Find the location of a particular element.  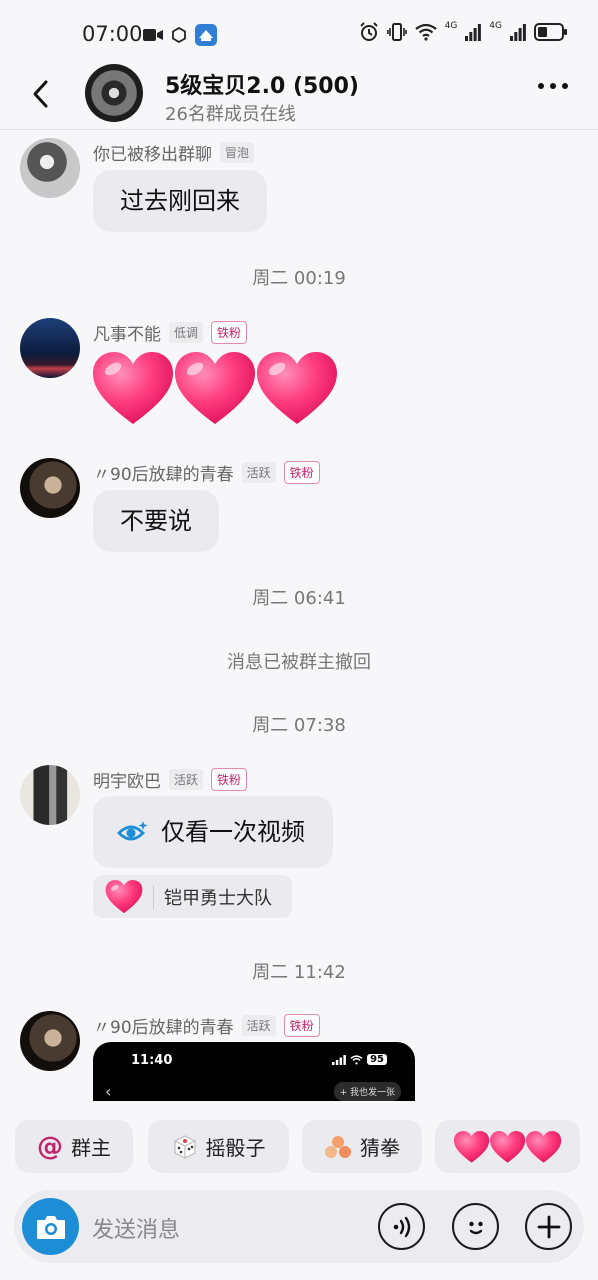

sender-name: 你已被移出群聊 is located at coordinates (152, 155).